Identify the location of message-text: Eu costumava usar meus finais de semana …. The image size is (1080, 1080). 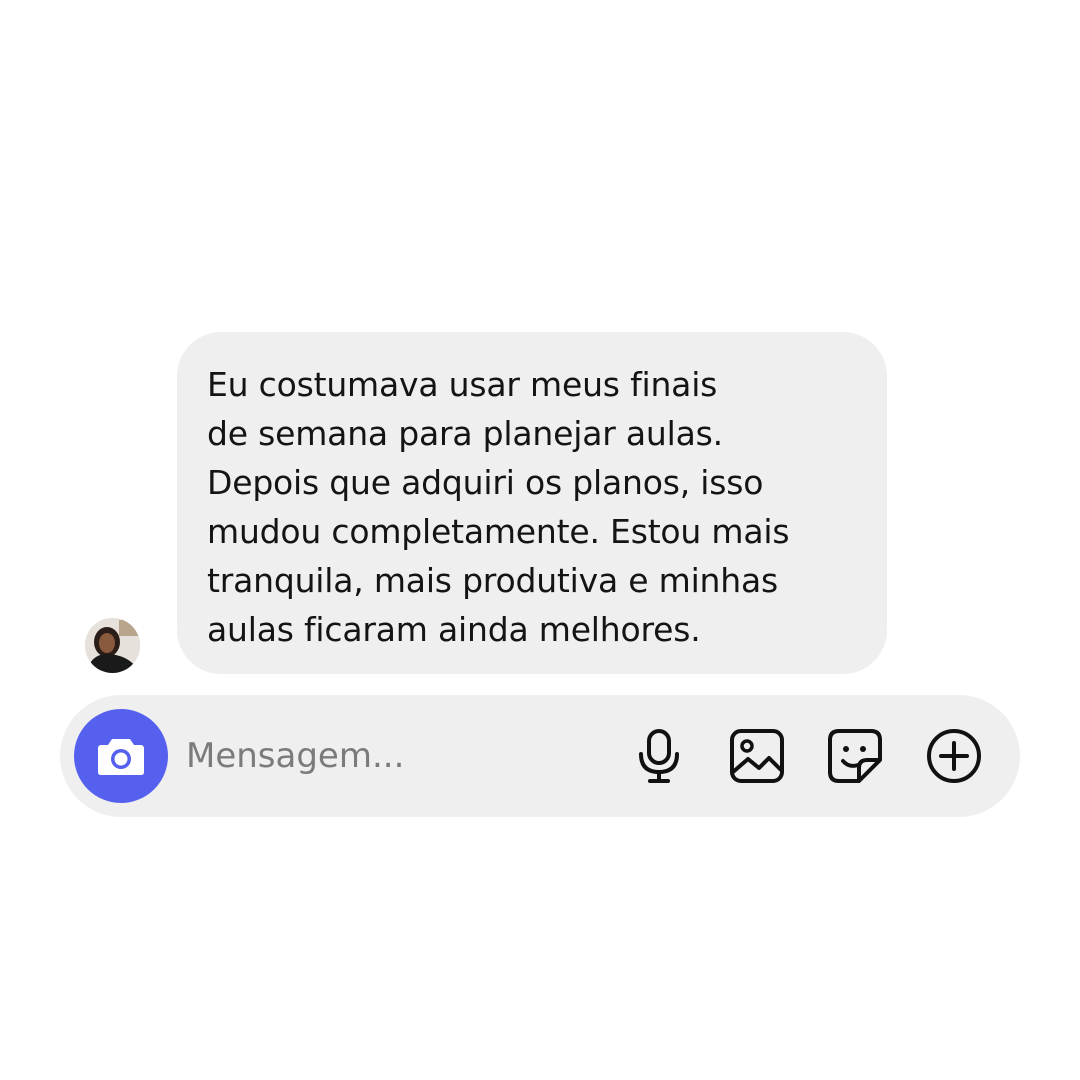
(498, 507).